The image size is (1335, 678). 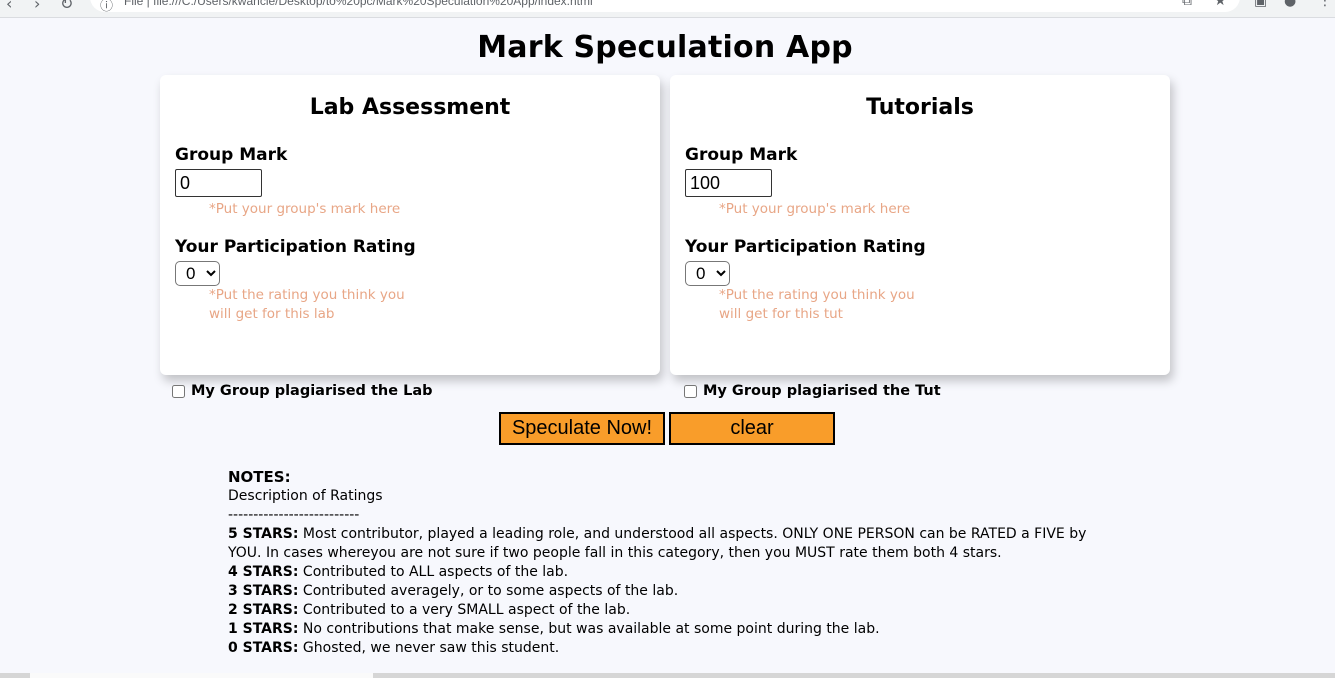 I want to click on rating-label: 2 STARS:, so click(x=263, y=610).